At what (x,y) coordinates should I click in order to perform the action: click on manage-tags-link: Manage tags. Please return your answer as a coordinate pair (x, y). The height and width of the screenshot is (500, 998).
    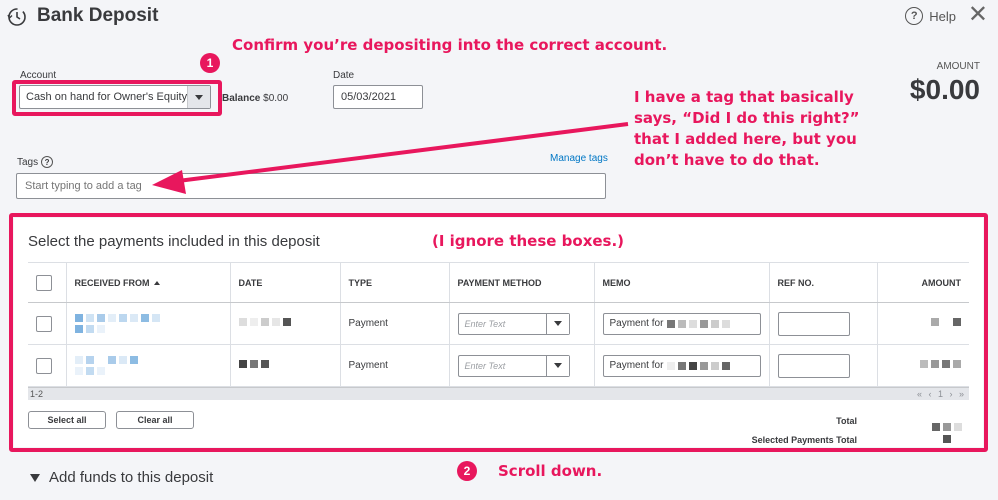
    Looking at the image, I should click on (579, 158).